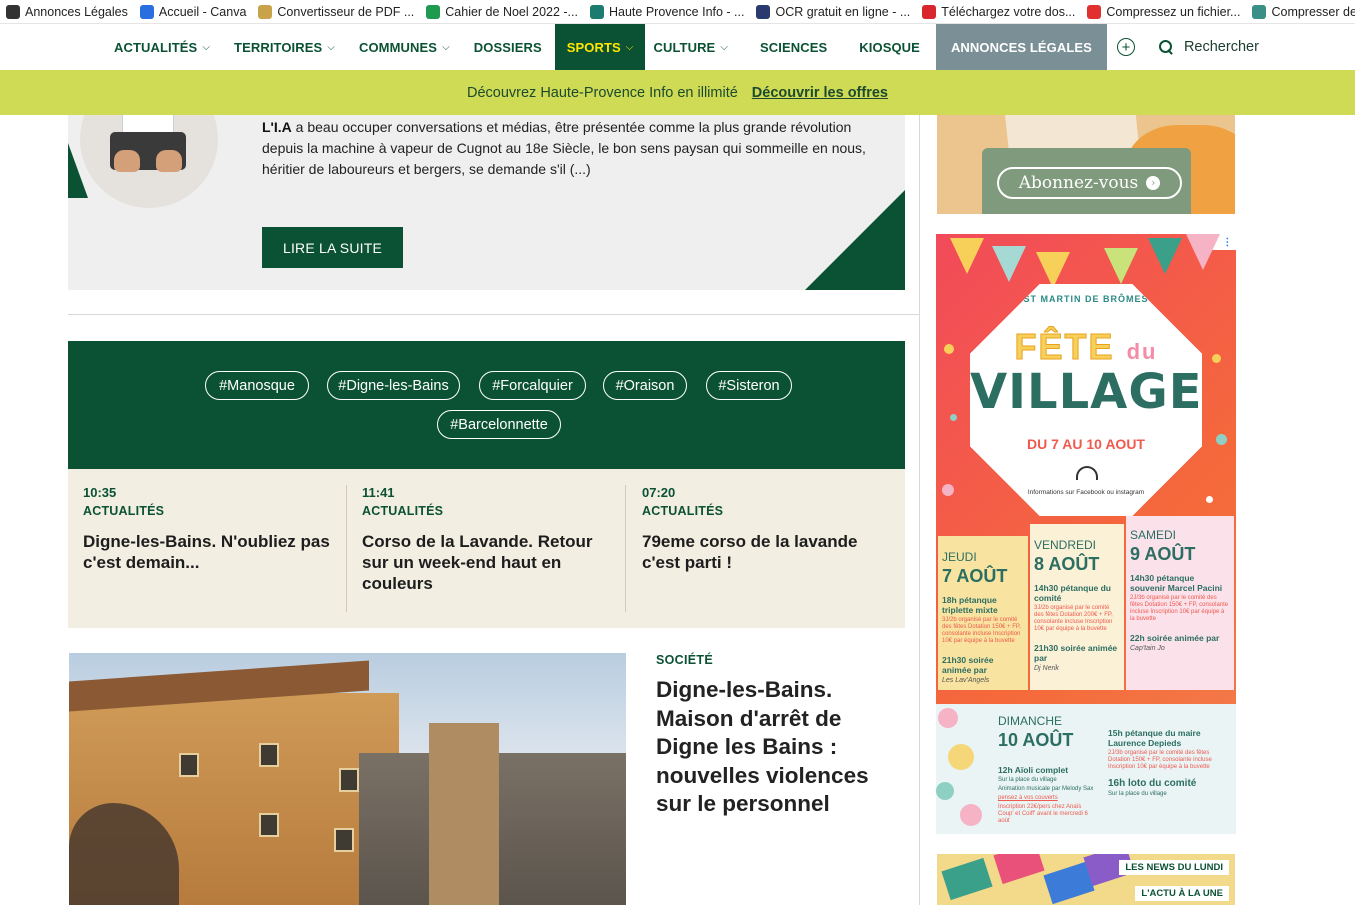 This screenshot has height=905, width=1355. Describe the element at coordinates (1086, 347) in the screenshot. I see `fete-title: FÊTE du` at that location.